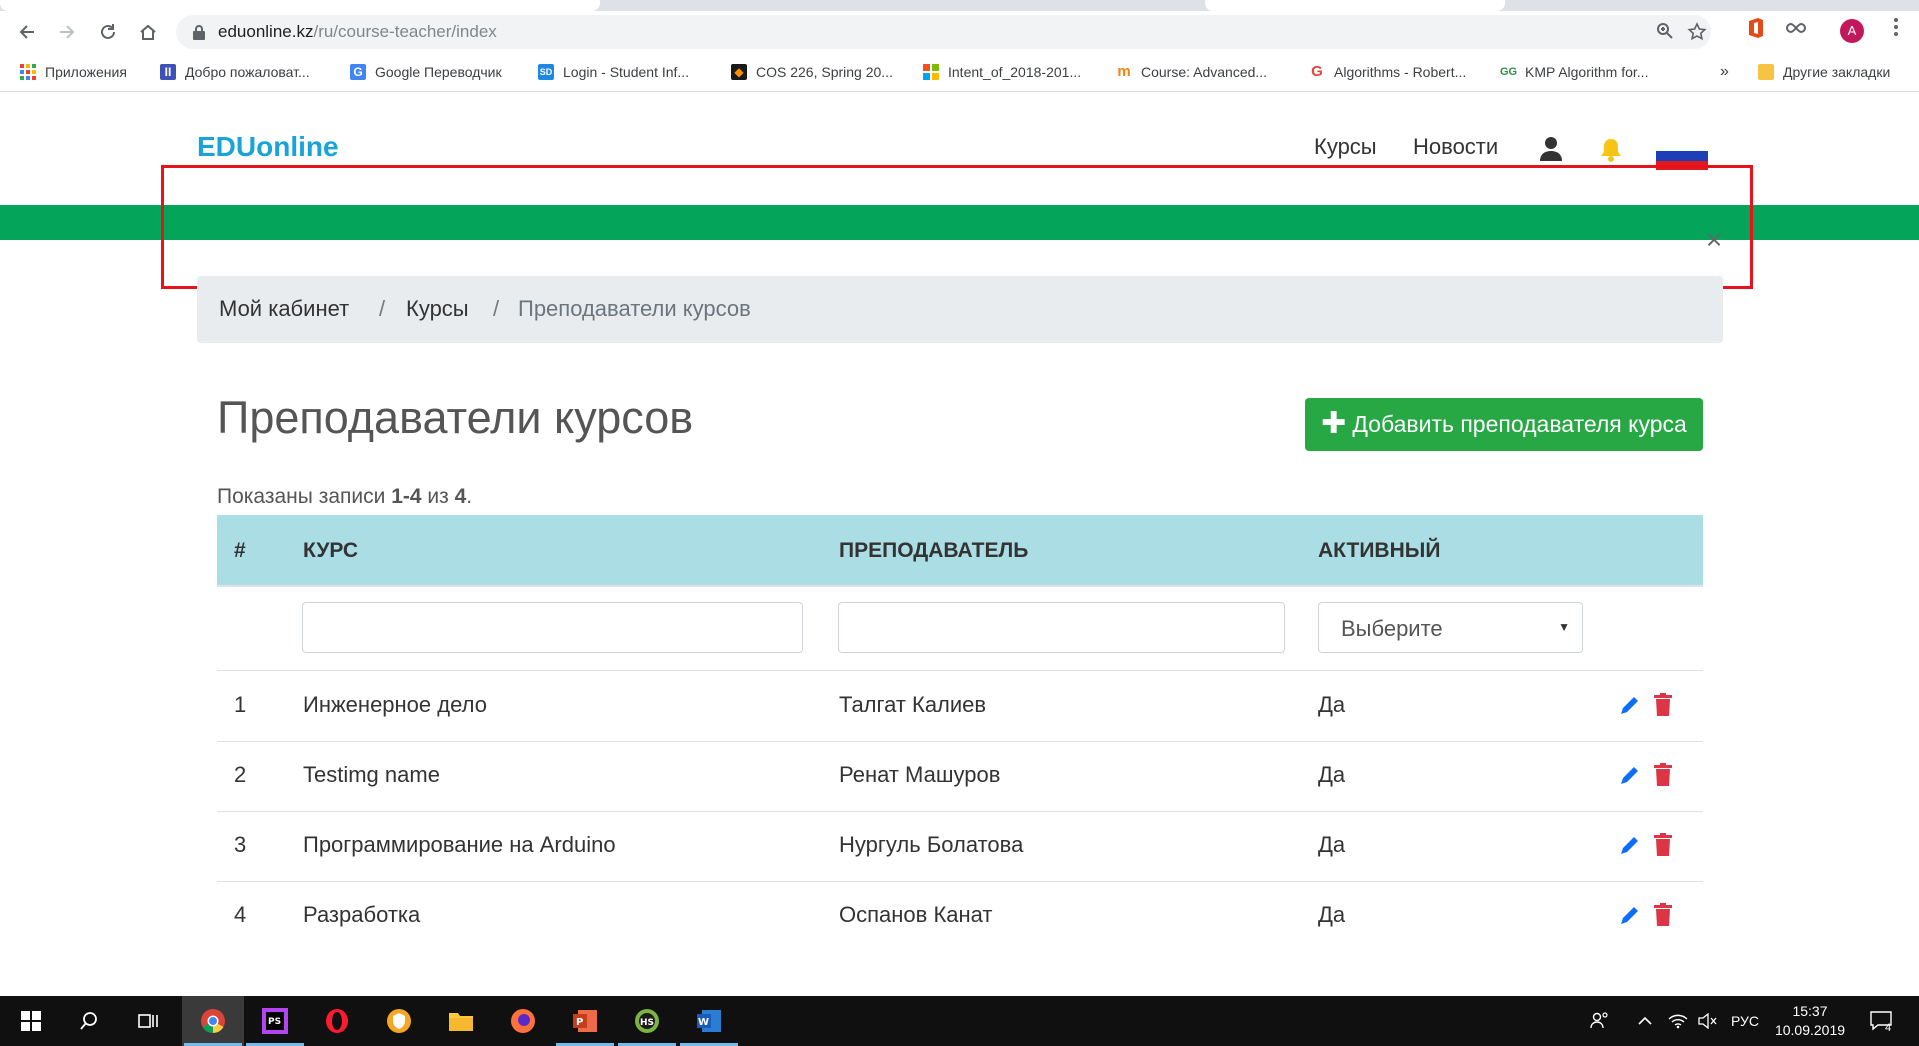 This screenshot has width=1919, height=1046. I want to click on profile-avatar: A, so click(1852, 31).